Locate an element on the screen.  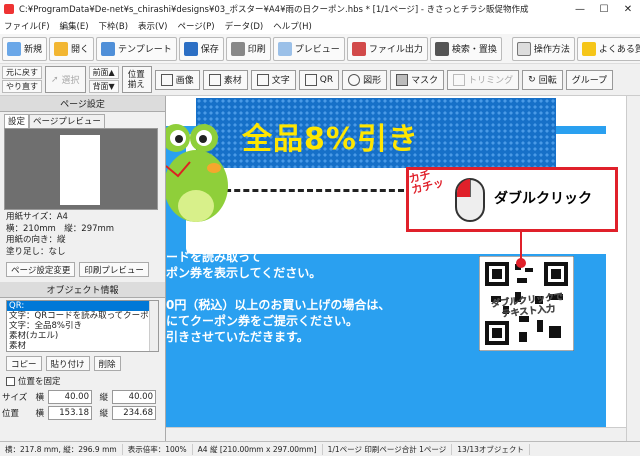
position-x-field: 153.18 is located at coordinates (70, 413).